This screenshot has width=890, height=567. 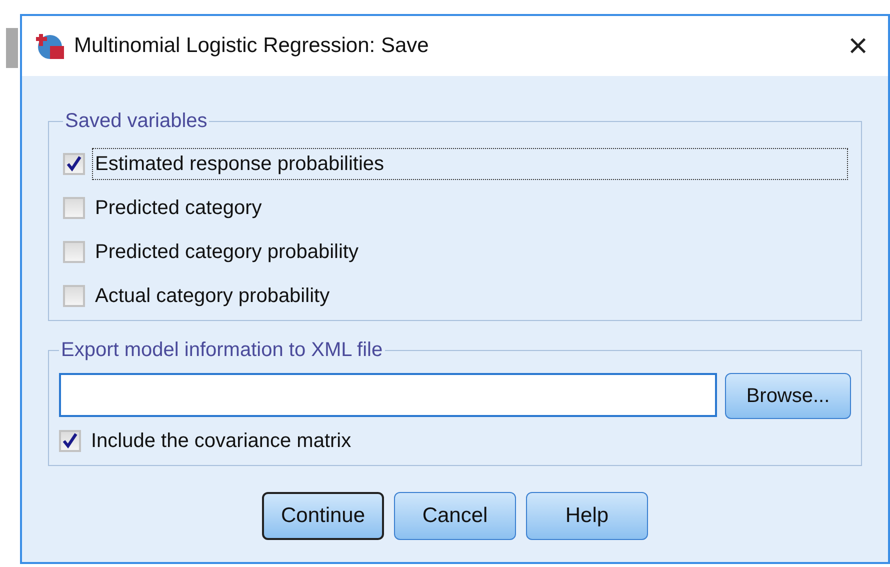 What do you see at coordinates (212, 296) in the screenshot?
I see `checkbox-label: Actual category probability` at bounding box center [212, 296].